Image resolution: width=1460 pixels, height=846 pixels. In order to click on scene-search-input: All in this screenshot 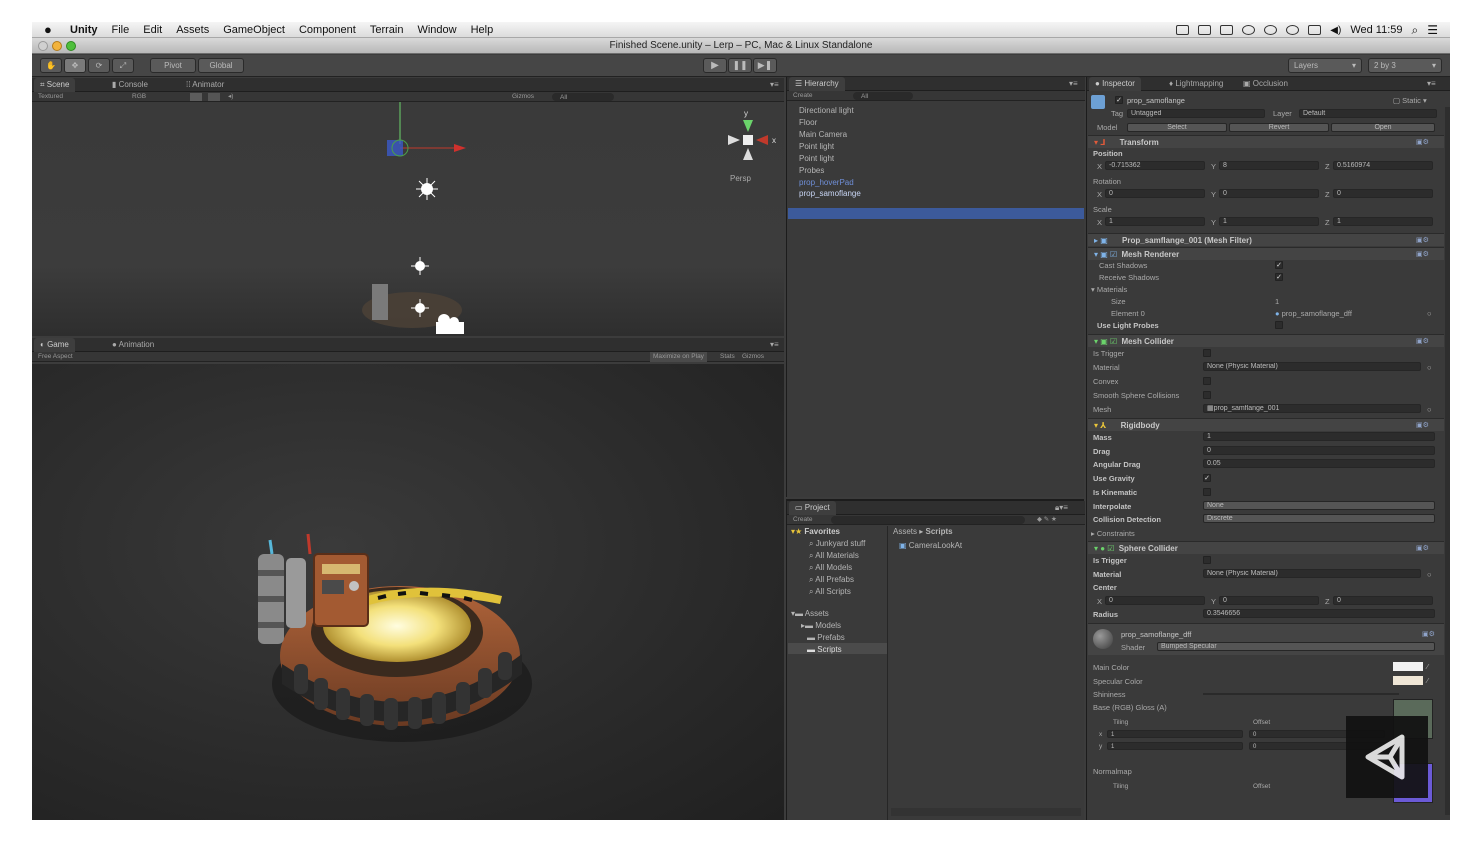, I will do `click(583, 97)`.